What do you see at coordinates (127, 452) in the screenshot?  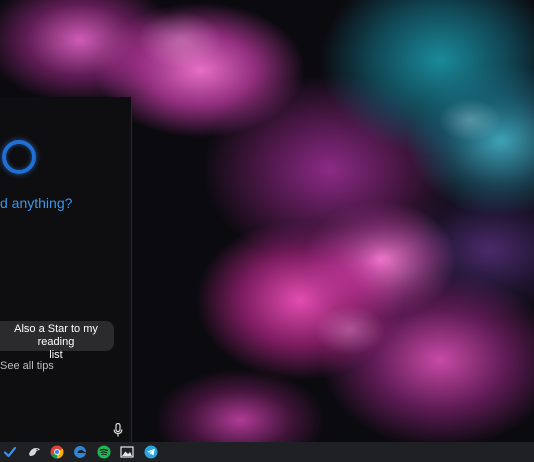 I see `photos-icon` at bounding box center [127, 452].